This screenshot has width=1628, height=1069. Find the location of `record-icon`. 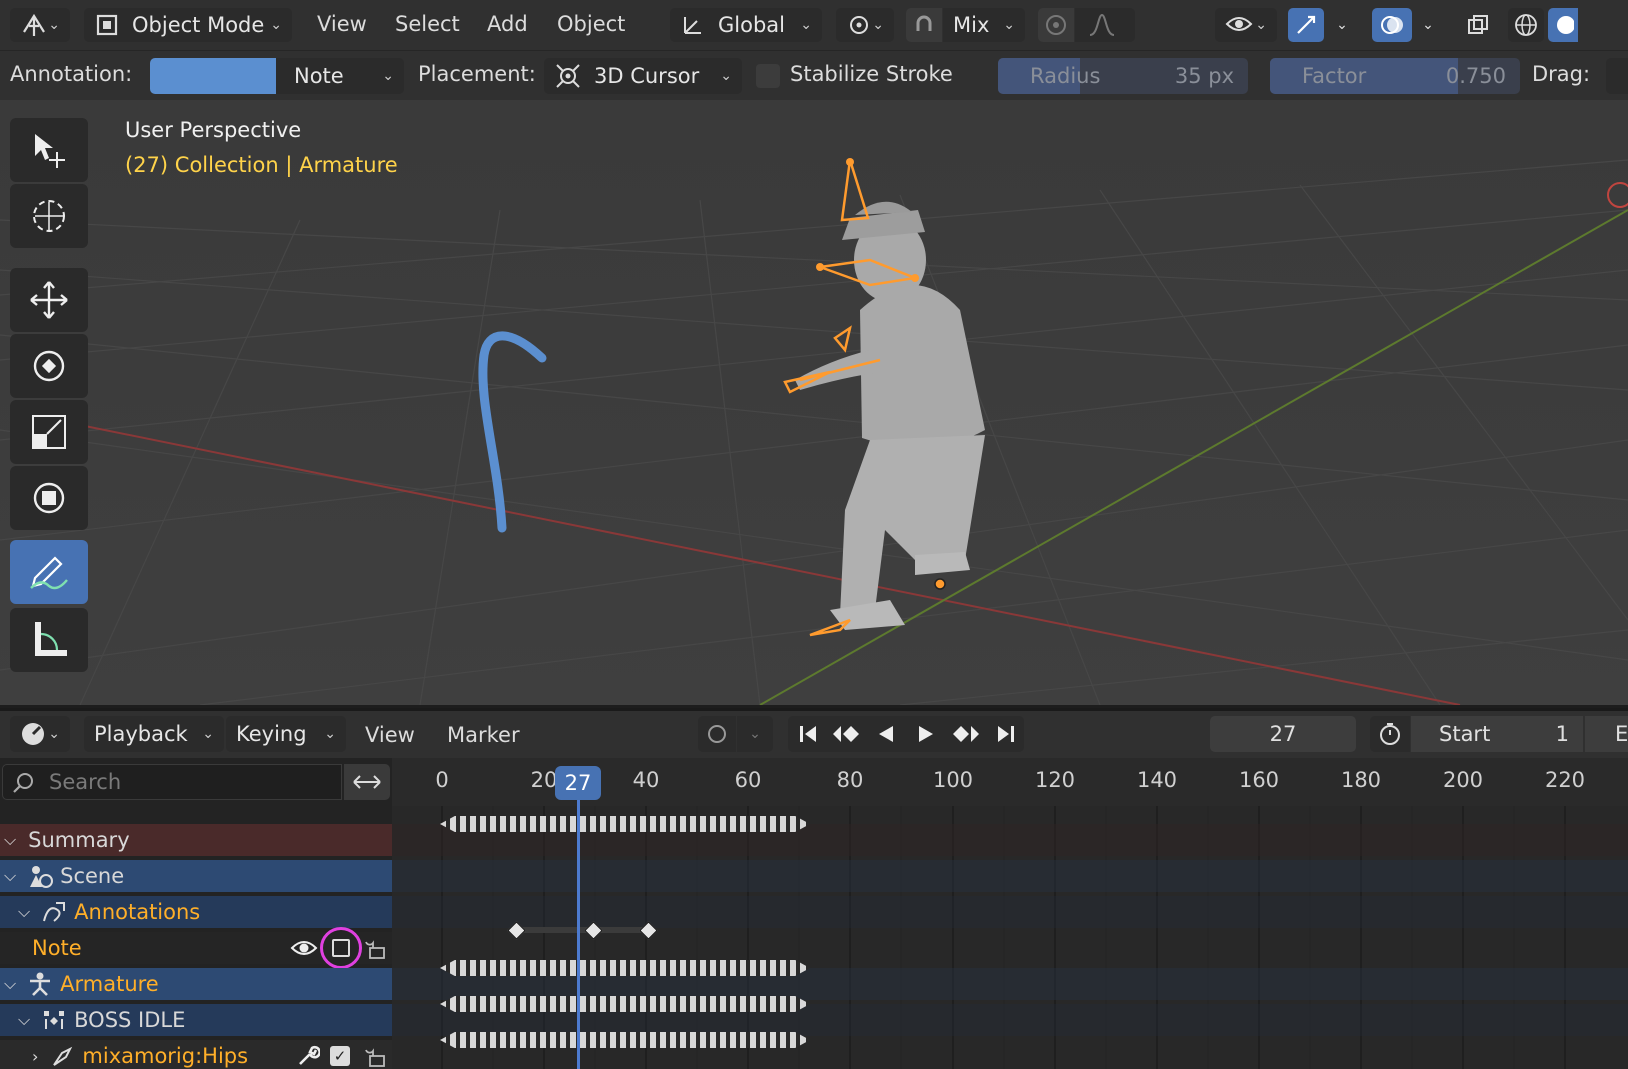

record-icon is located at coordinates (717, 734).